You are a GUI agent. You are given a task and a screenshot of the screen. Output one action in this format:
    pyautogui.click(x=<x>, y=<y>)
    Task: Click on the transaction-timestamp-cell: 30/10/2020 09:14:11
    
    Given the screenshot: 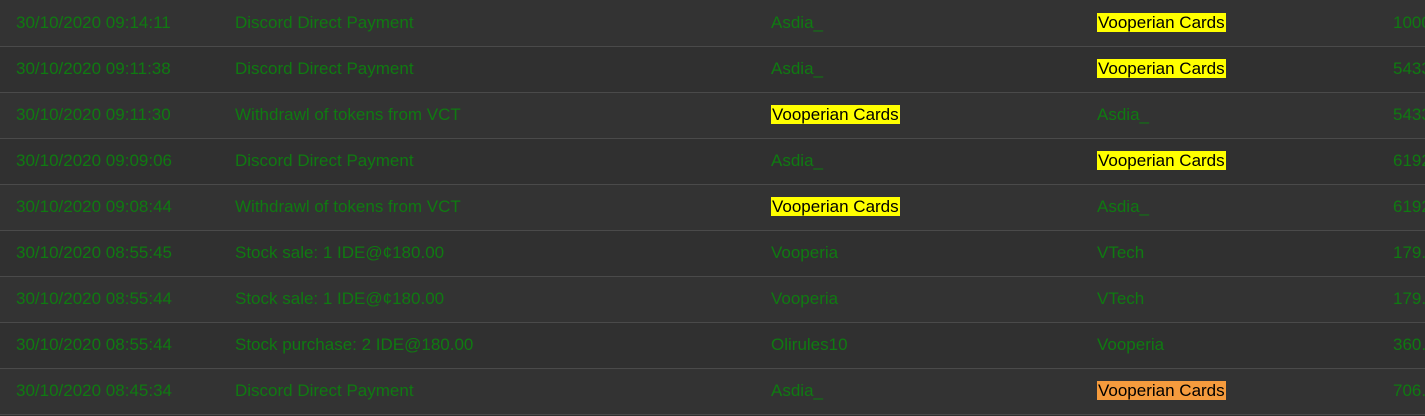 What is the action you would take?
    pyautogui.click(x=110, y=23)
    